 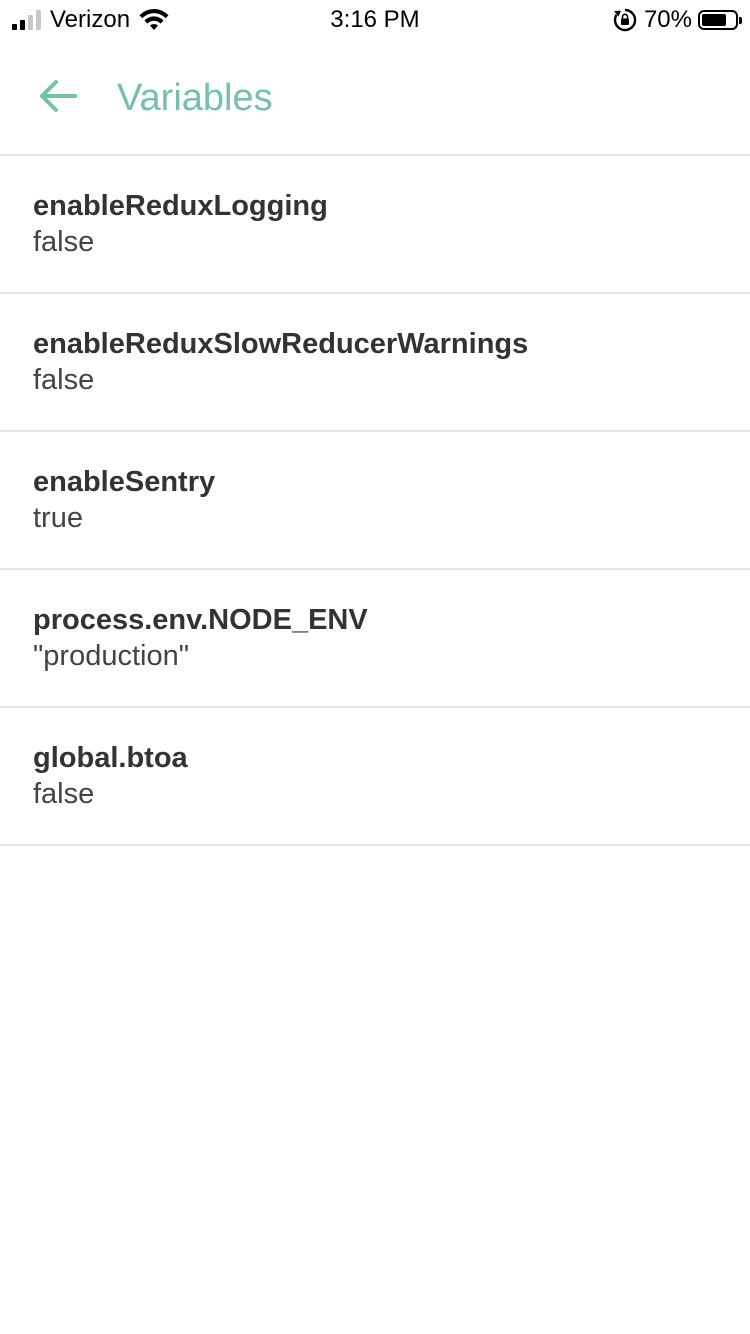 I want to click on variable-row: enableSentry true, so click(x=375, y=501).